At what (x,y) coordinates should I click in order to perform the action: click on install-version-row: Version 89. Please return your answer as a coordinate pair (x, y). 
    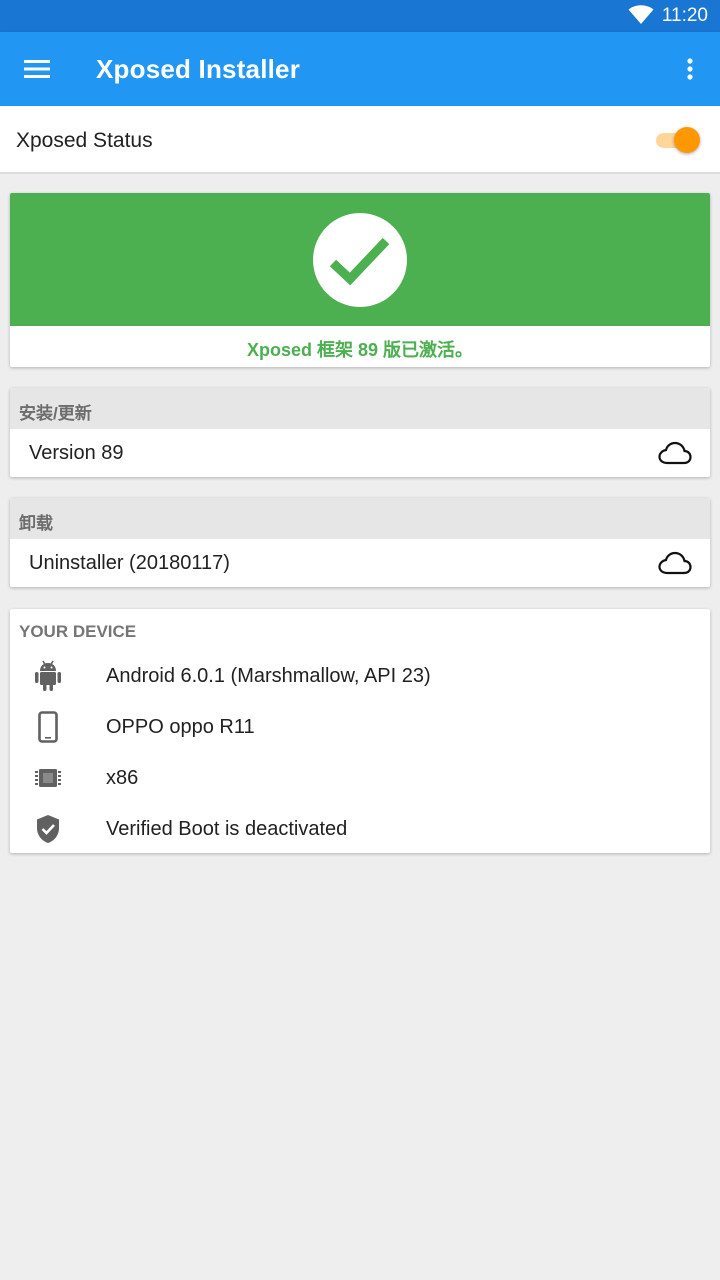
    Looking at the image, I should click on (360, 453).